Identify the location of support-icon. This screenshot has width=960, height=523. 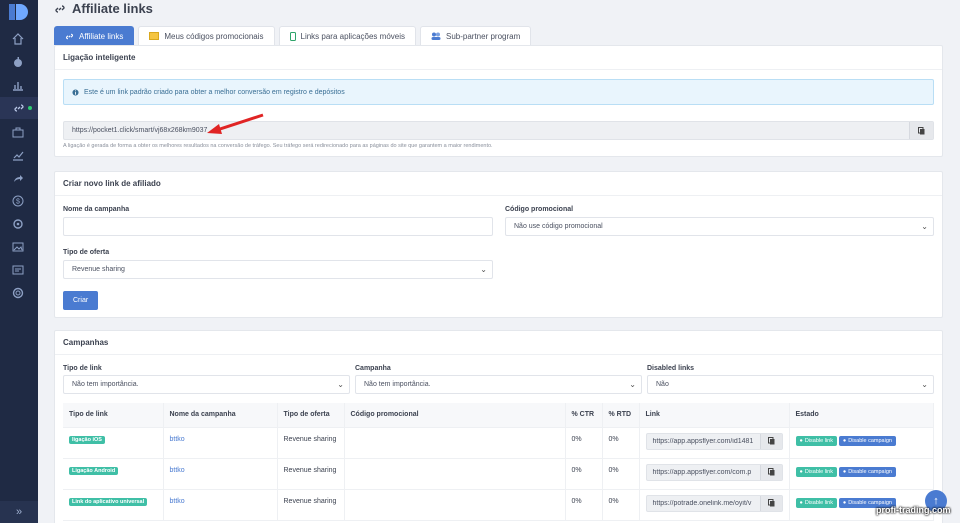
(18, 293).